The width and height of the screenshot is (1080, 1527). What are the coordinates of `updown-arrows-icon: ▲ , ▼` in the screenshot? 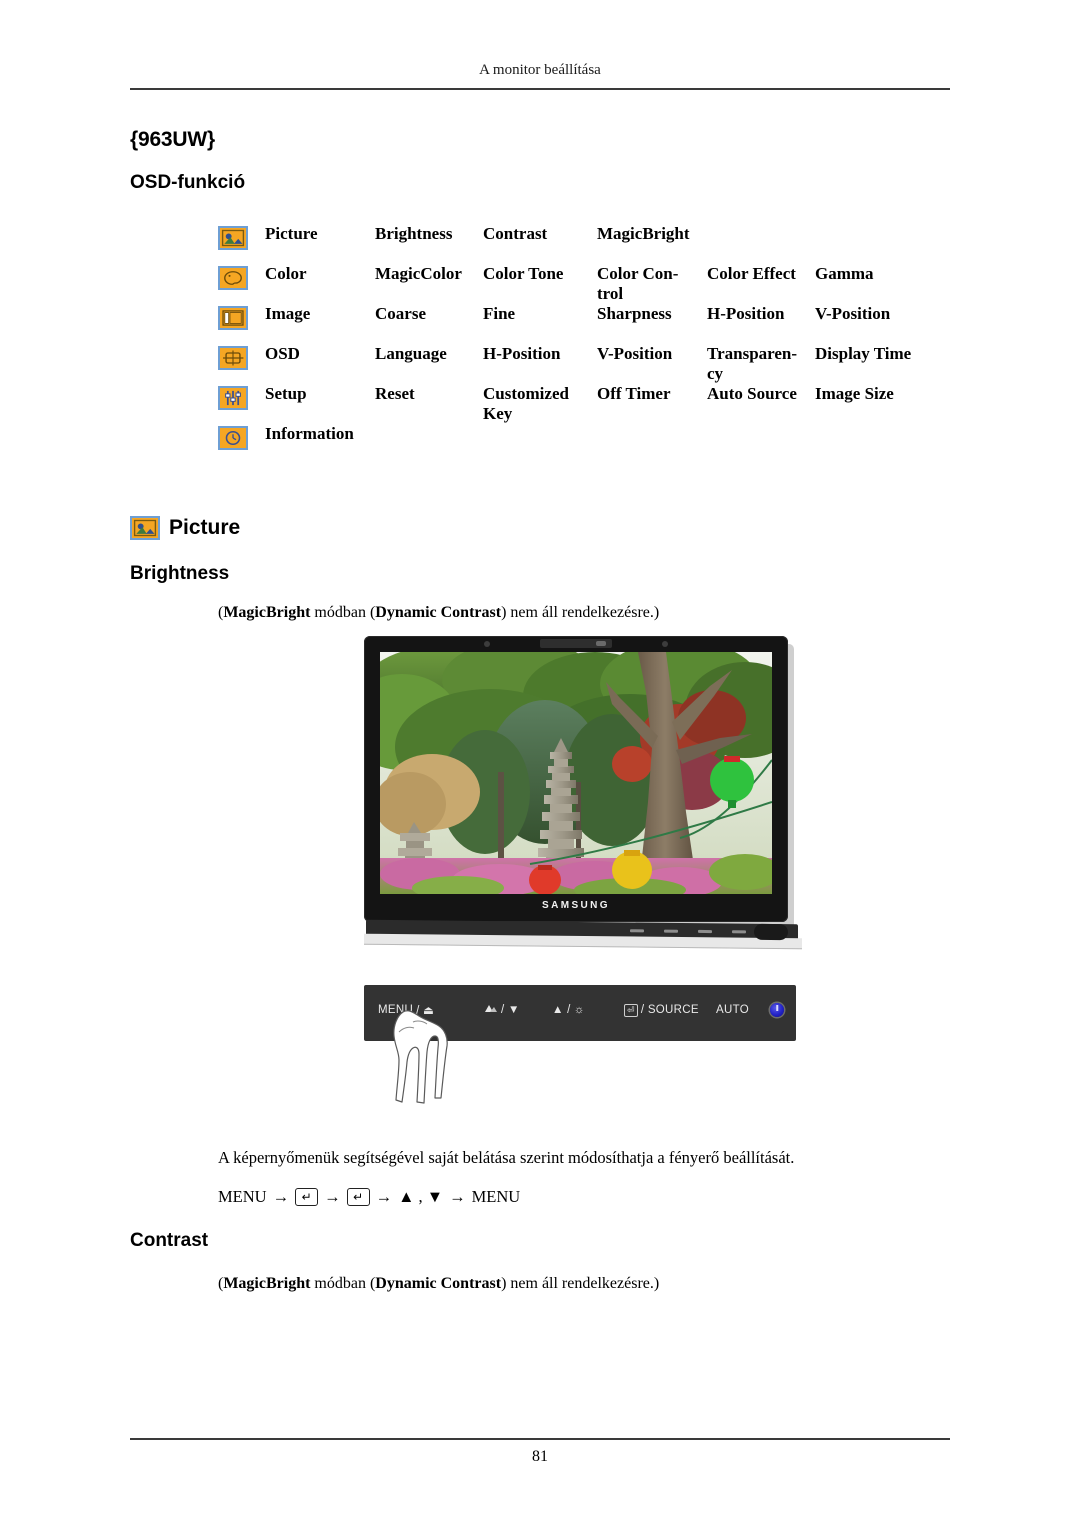 It's located at (421, 1196).